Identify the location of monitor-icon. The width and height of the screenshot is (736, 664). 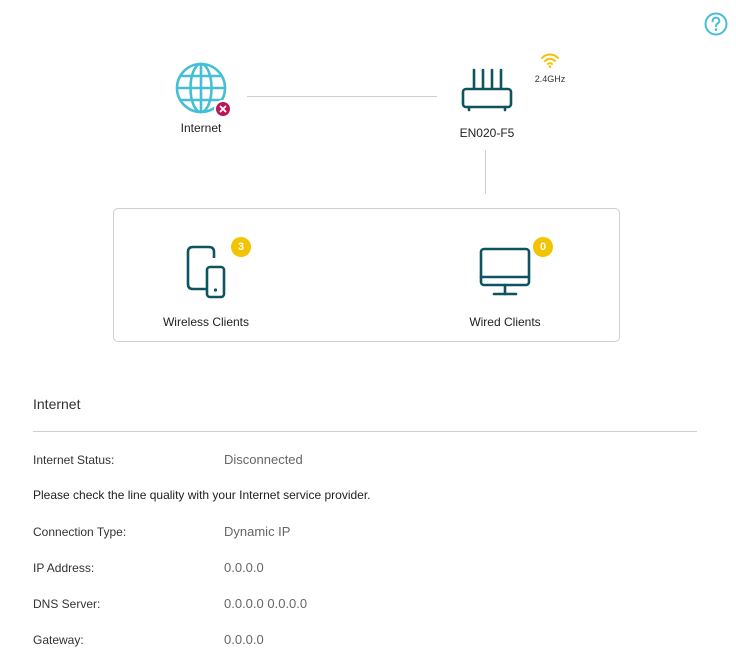
(505, 271).